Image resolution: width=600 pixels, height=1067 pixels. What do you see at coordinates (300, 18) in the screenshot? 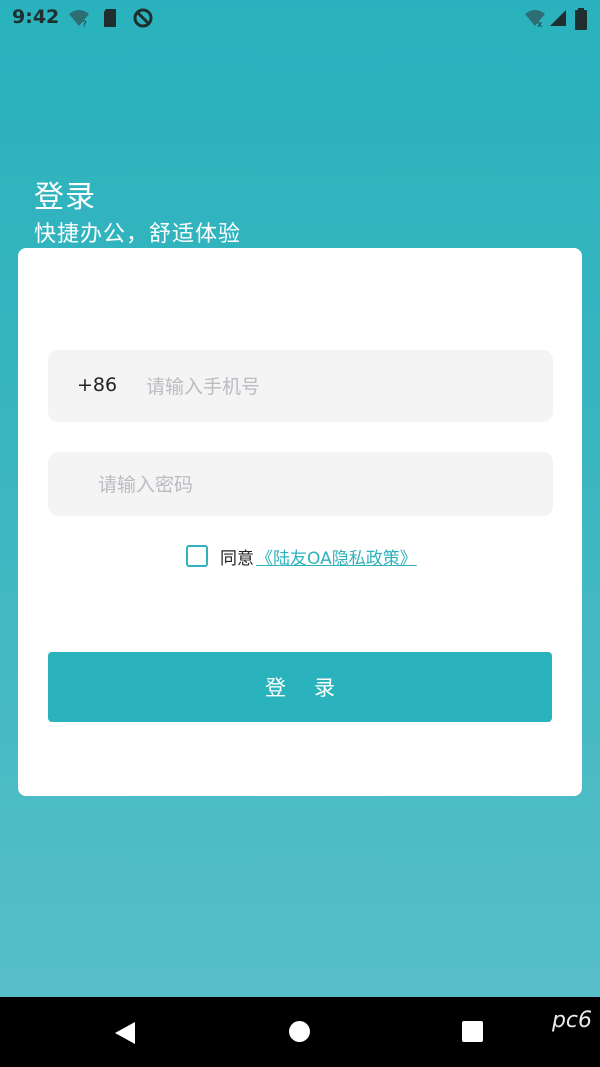
I see `status-bar: 9:42 ? x` at bounding box center [300, 18].